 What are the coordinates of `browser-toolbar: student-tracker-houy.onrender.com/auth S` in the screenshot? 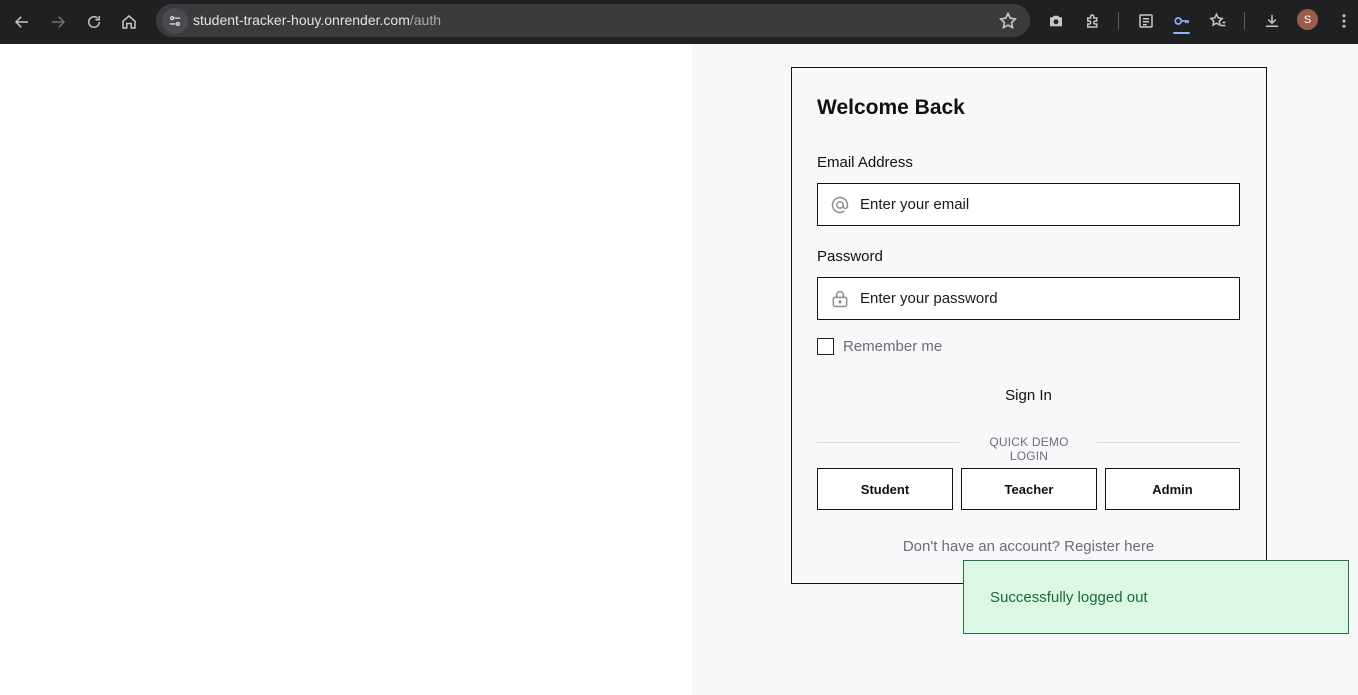 It's located at (679, 22).